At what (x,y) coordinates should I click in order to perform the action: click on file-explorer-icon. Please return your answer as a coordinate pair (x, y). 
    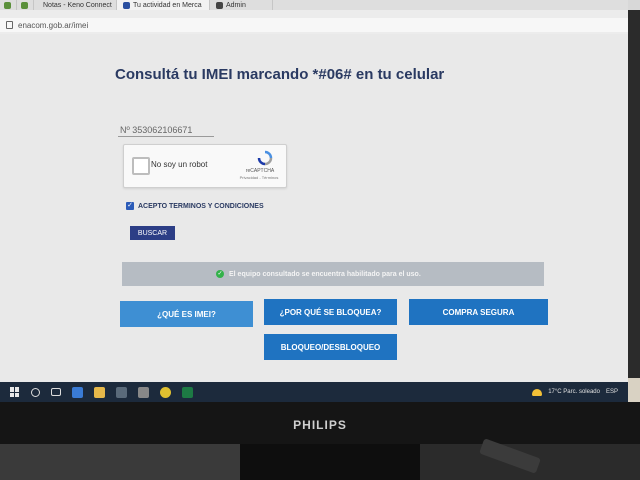
    Looking at the image, I should click on (99, 392).